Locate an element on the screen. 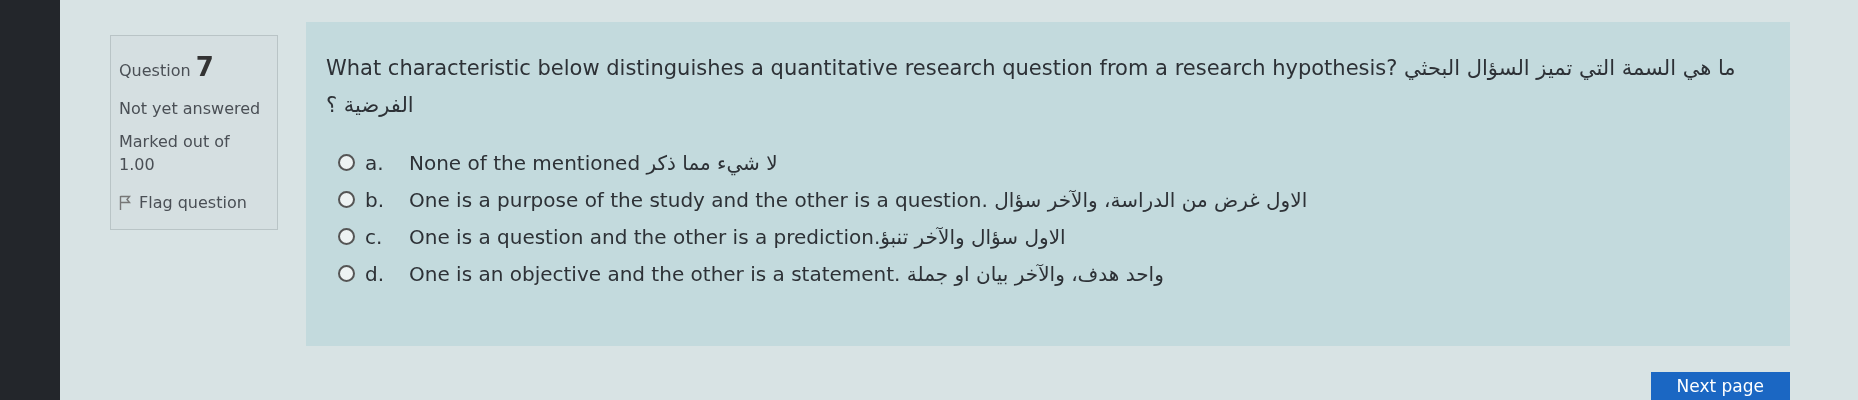 The image size is (1858, 400). option-letter: c. is located at coordinates (374, 237).